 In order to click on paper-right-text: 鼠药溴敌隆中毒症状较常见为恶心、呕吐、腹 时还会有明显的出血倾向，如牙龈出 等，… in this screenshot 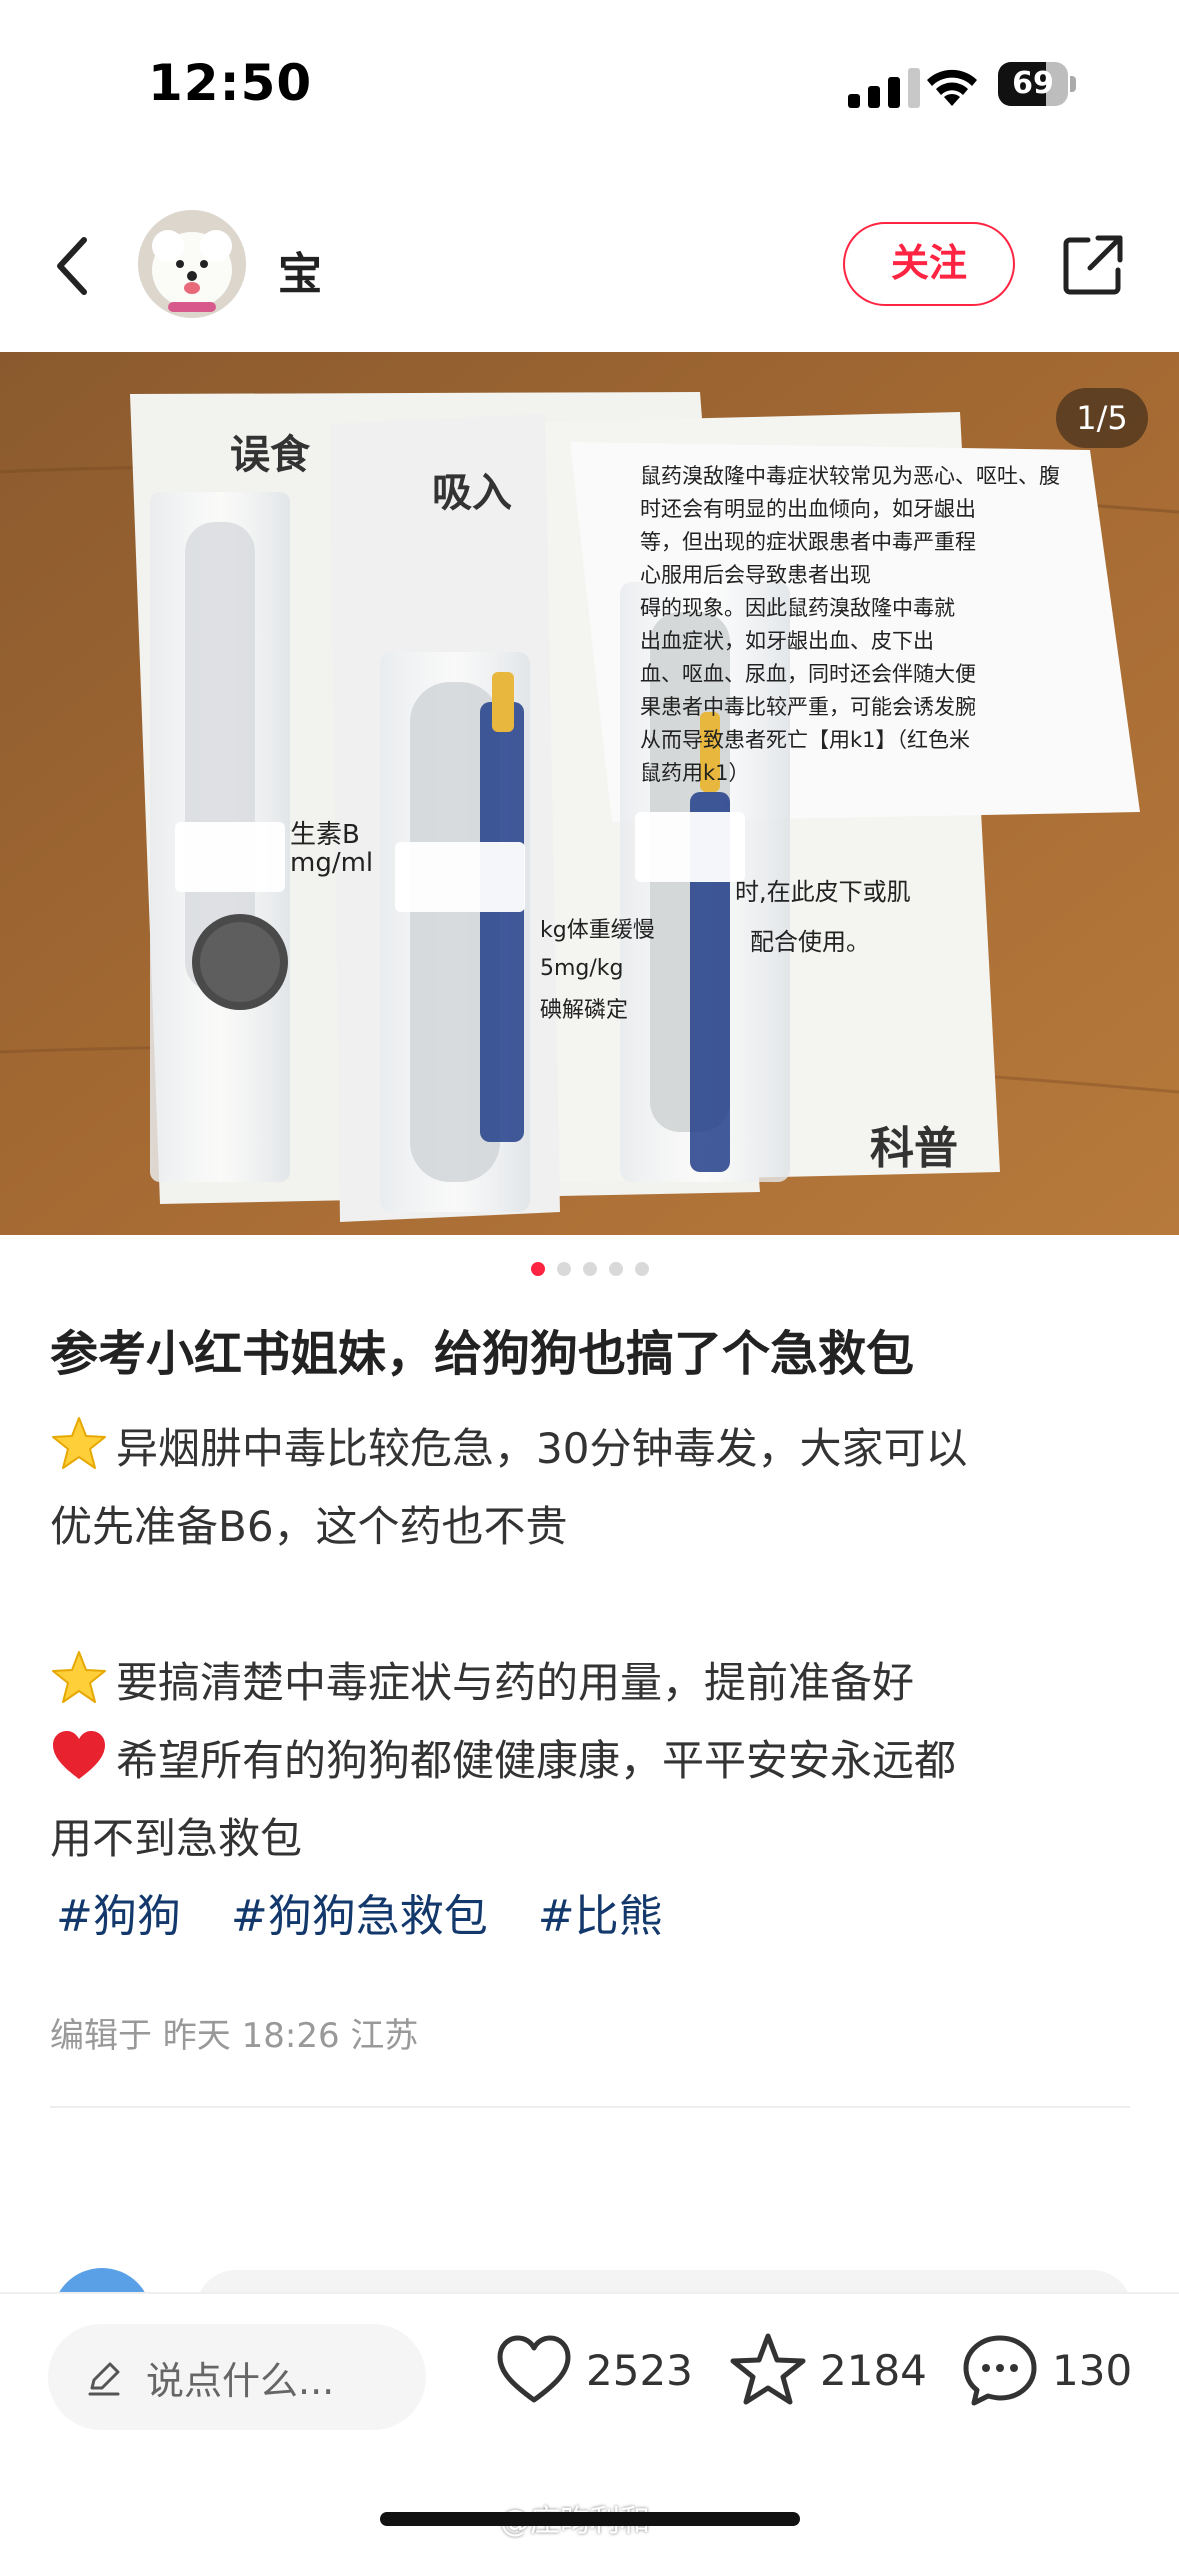, I will do `click(850, 624)`.